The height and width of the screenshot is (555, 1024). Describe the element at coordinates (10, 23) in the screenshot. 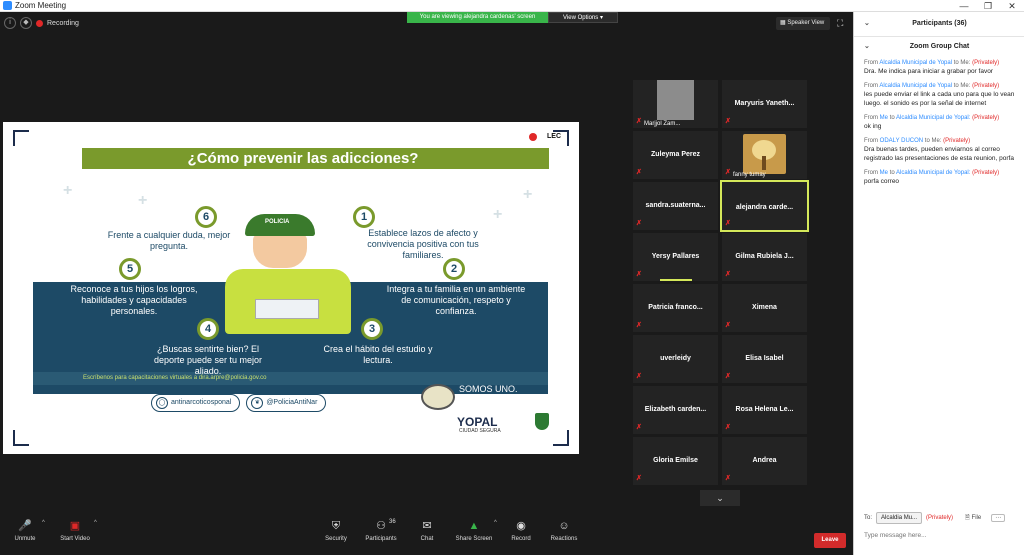

I see `meeting-info-icon: i` at that location.